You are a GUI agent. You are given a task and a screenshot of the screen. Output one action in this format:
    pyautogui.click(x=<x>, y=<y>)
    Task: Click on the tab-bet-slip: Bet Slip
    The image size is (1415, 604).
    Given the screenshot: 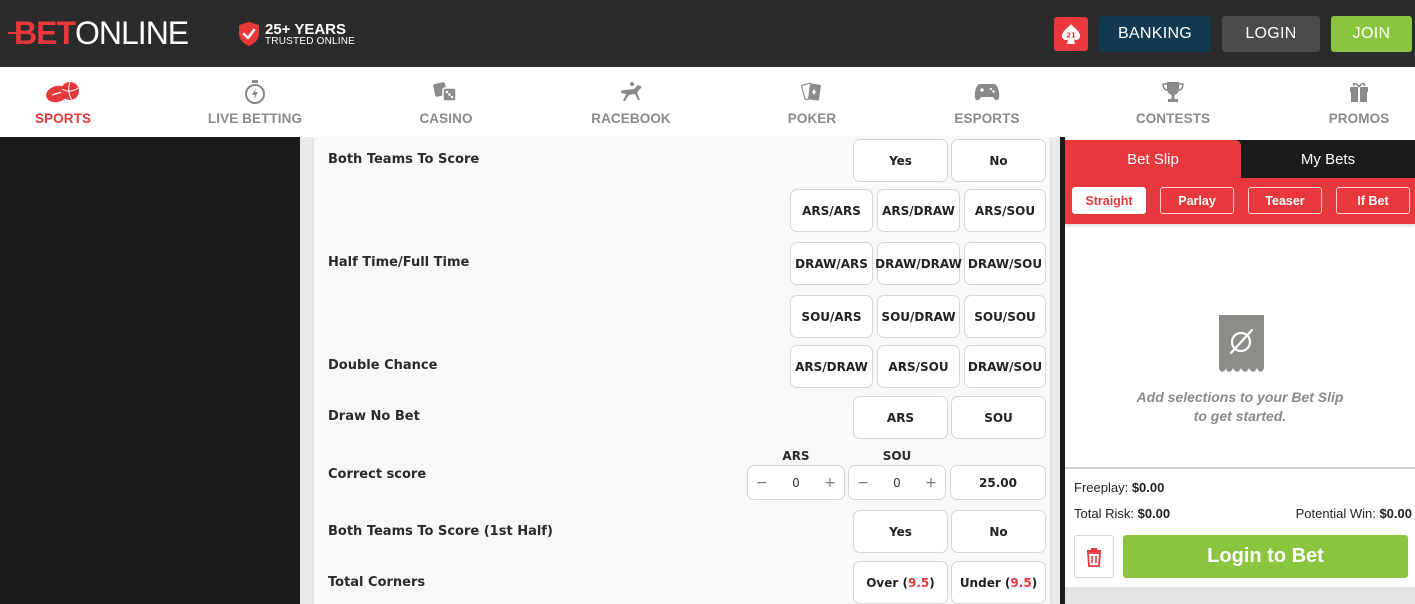 What is the action you would take?
    pyautogui.click(x=1153, y=159)
    